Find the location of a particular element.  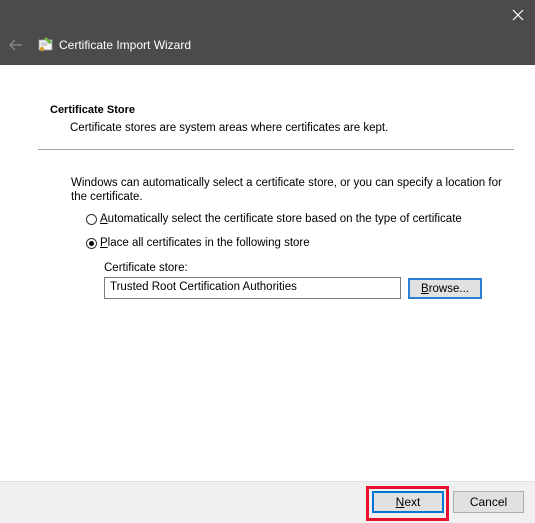

certificate-store-label: Certificate store: is located at coordinates (146, 268).